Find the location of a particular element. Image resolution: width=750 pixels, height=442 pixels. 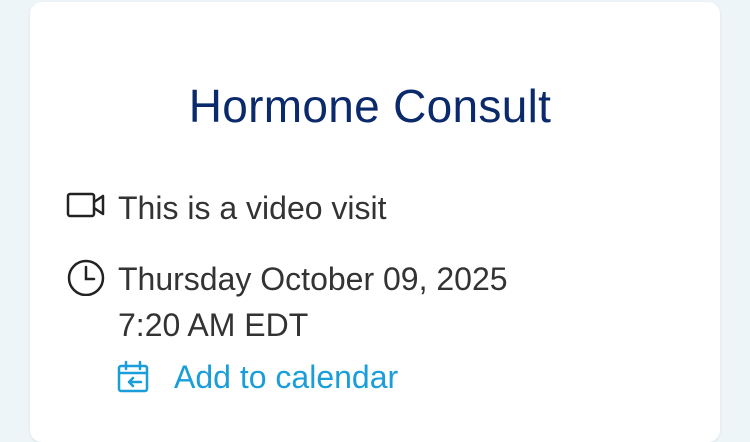

datetime-row: Thursday October 09, 2025 7:20 AM EDT is located at coordinates (287, 302).